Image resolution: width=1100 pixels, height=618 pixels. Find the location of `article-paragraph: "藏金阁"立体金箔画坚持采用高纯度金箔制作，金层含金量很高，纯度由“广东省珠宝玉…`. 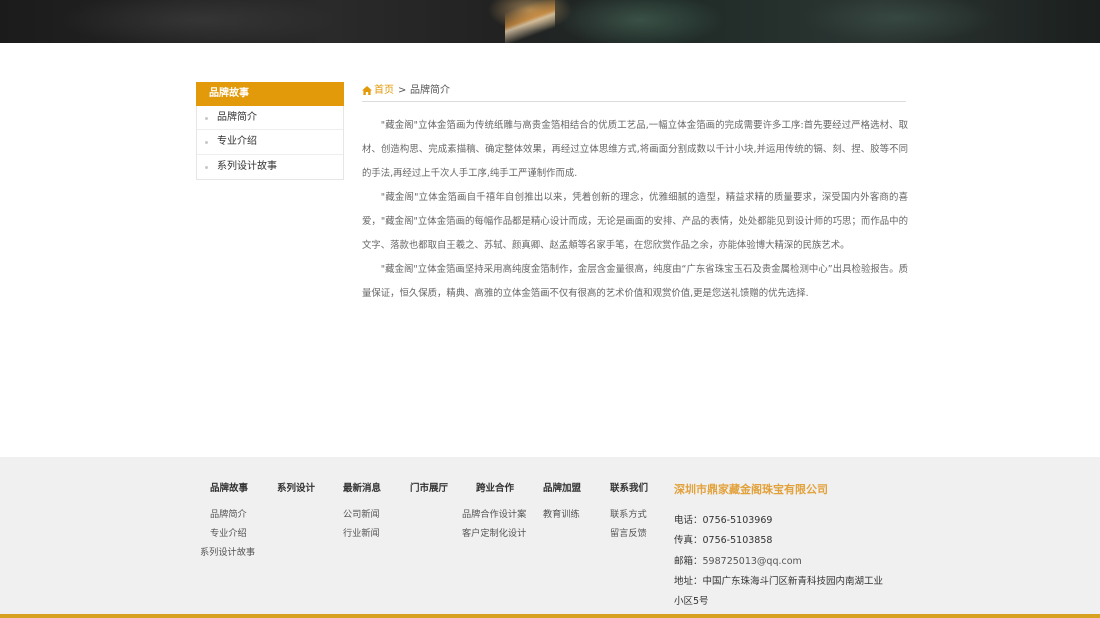

article-paragraph: "藏金阁"立体金箔画坚持采用高纯度金箔制作，金层含金量很高，纯度由“广东省珠宝玉… is located at coordinates (635, 281).